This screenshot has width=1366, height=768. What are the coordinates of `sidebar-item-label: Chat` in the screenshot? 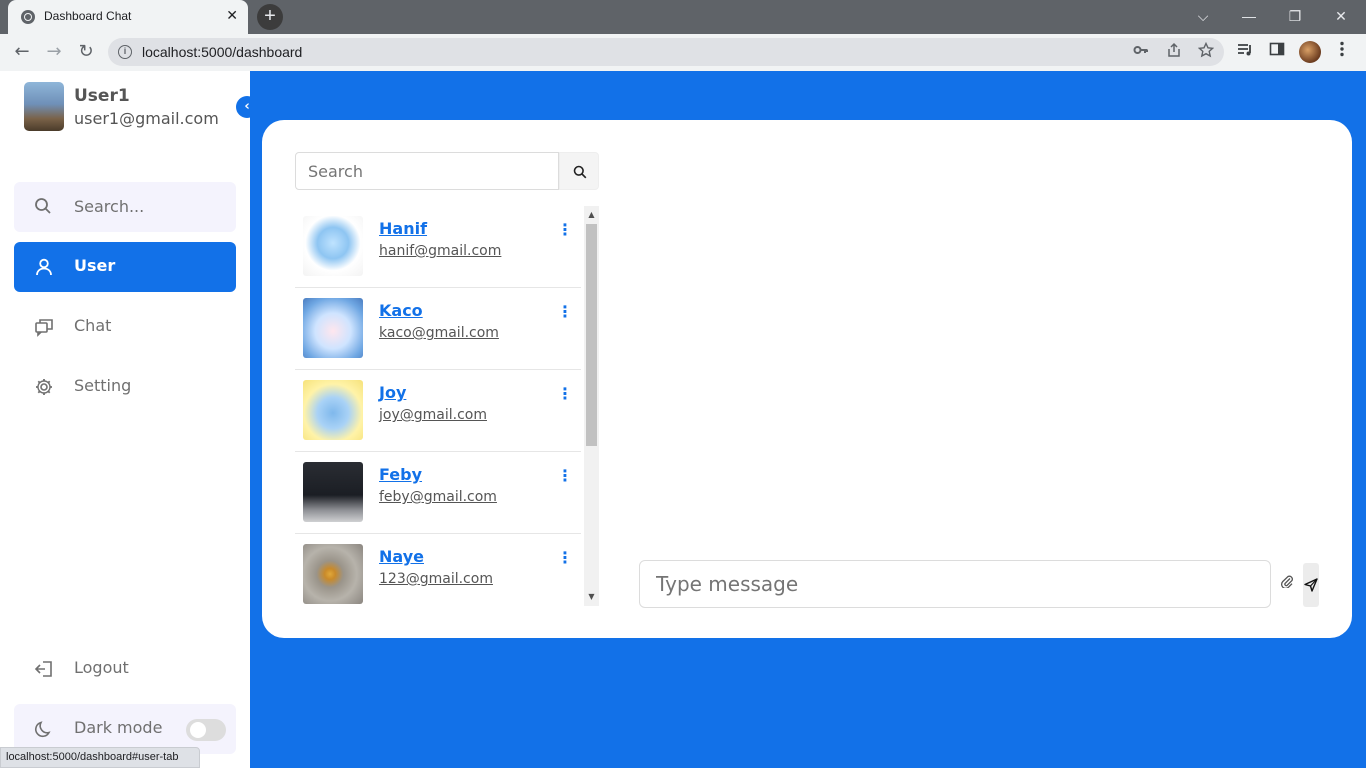 It's located at (93, 325).